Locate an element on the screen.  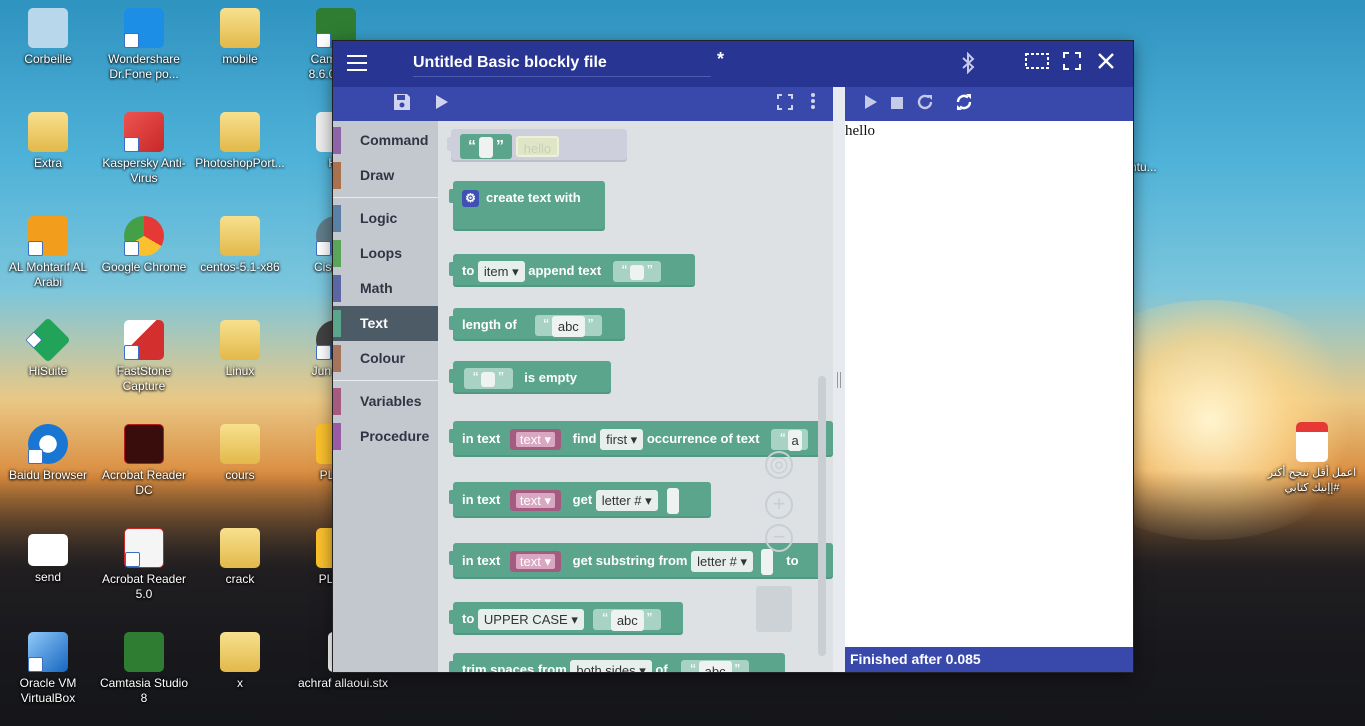
filename-field: Untitled Basic blockly file is located at coordinates (562, 63).